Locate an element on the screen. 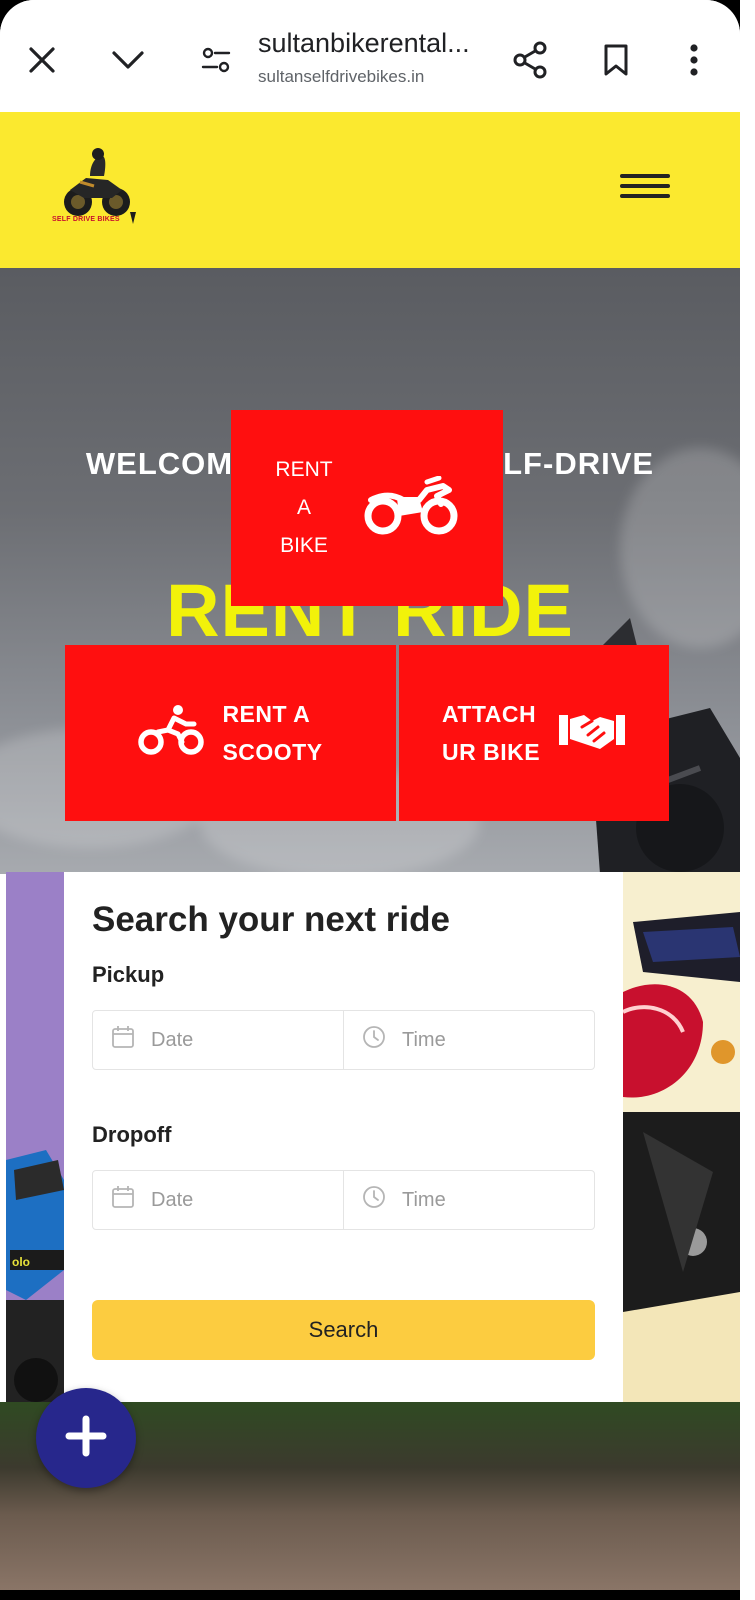  floating-add-button is located at coordinates (86, 1438).